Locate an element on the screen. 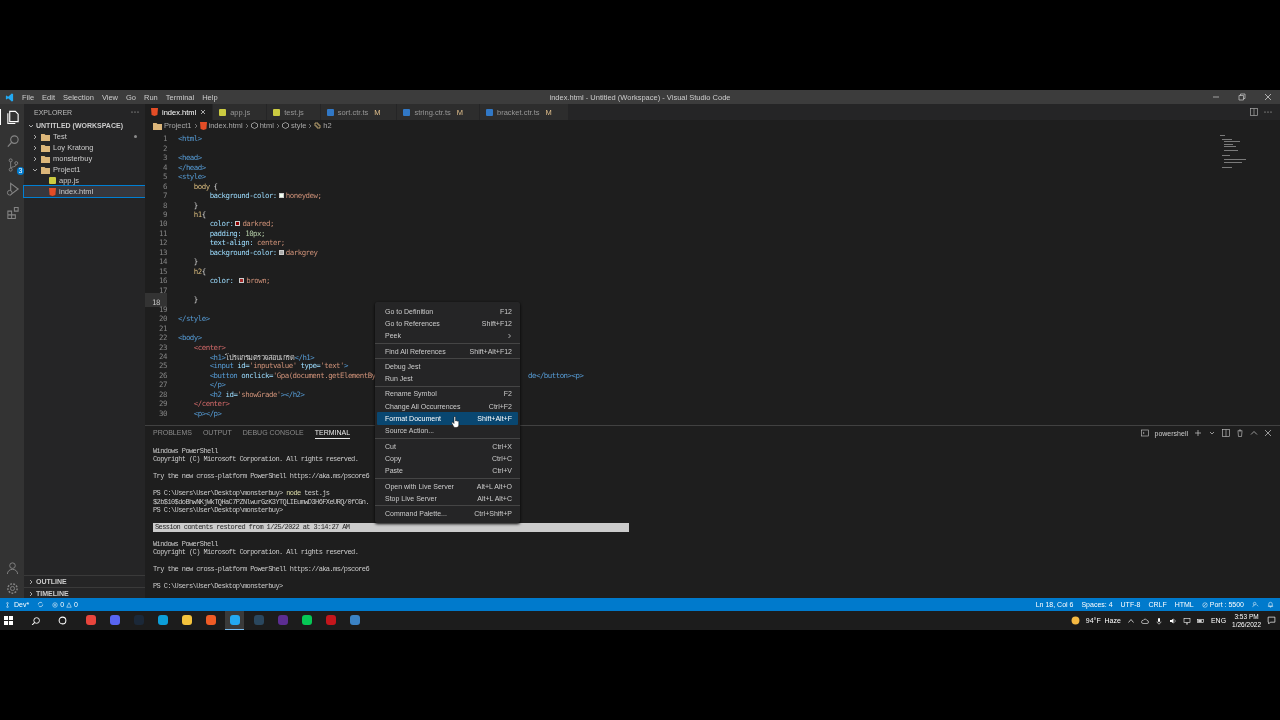  split-editor-icon is located at coordinates (1254, 112).